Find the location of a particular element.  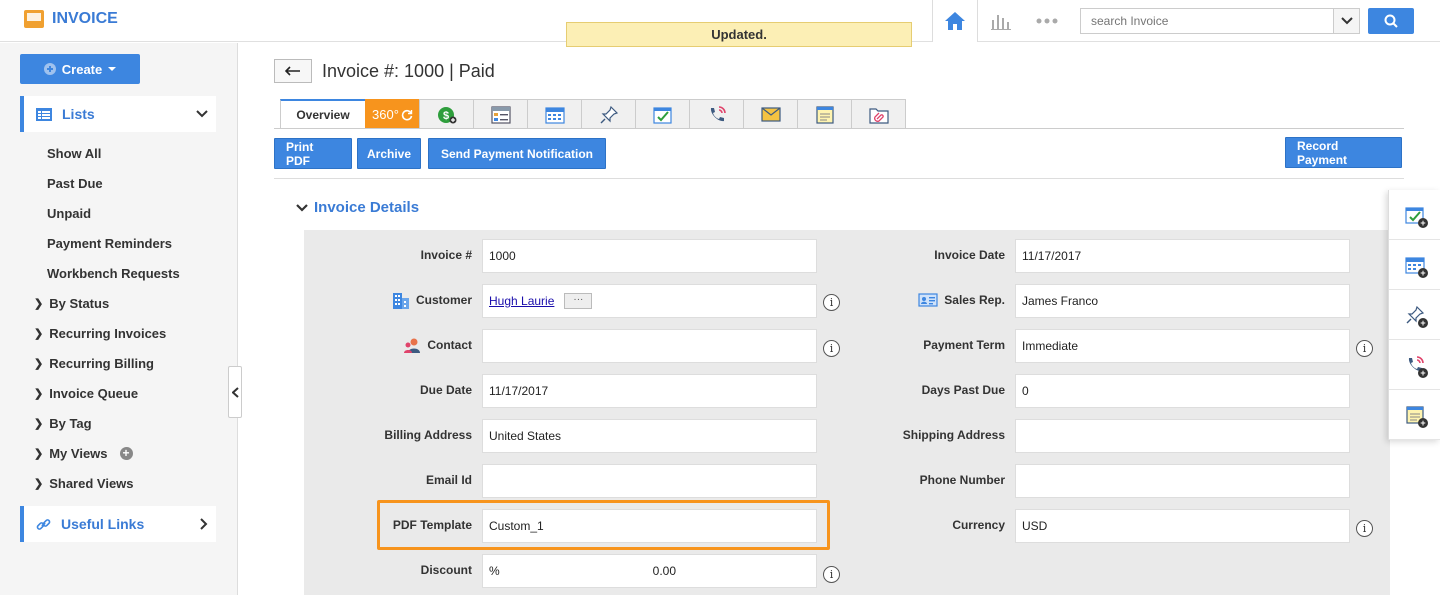

search-button is located at coordinates (1391, 21).